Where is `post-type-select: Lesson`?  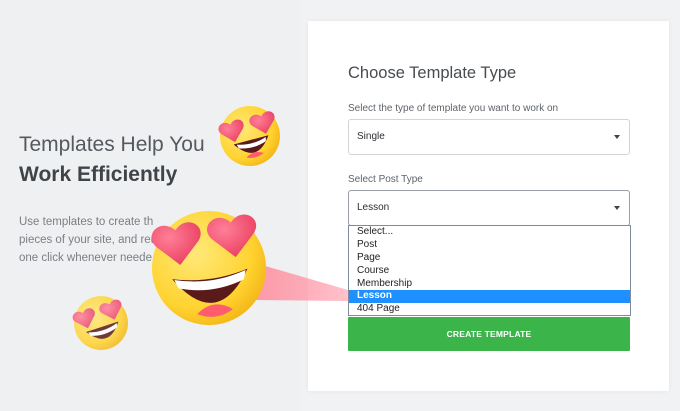 post-type-select: Lesson is located at coordinates (489, 208).